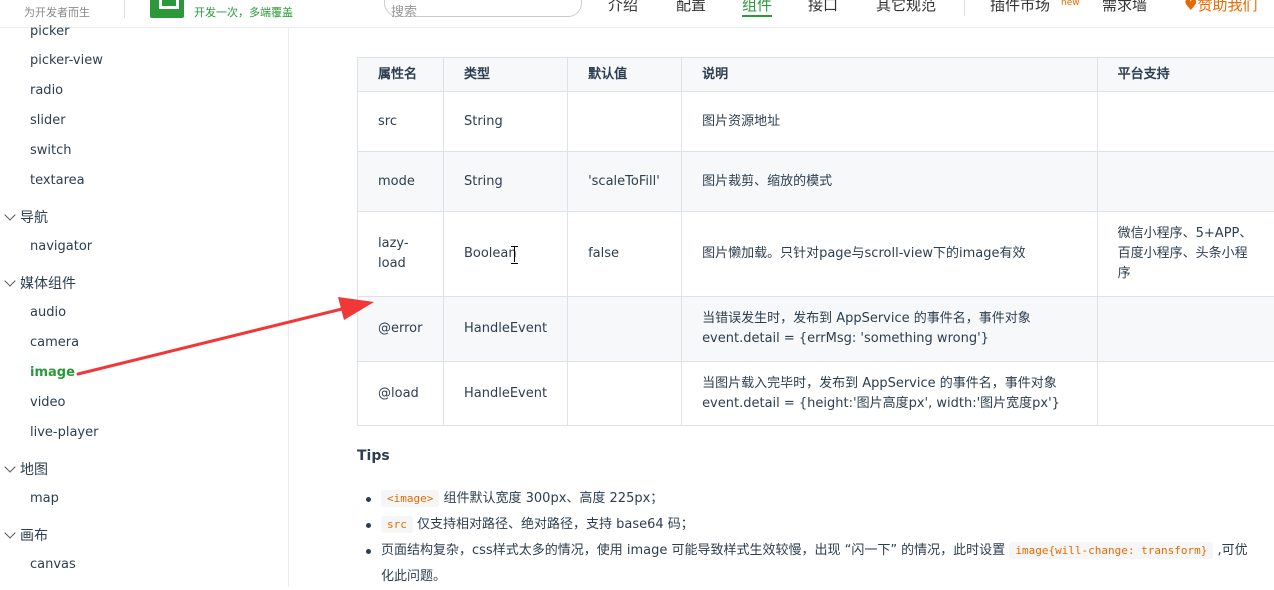 The width and height of the screenshot is (1274, 590). I want to click on search-input: 搜索, so click(483, 8).